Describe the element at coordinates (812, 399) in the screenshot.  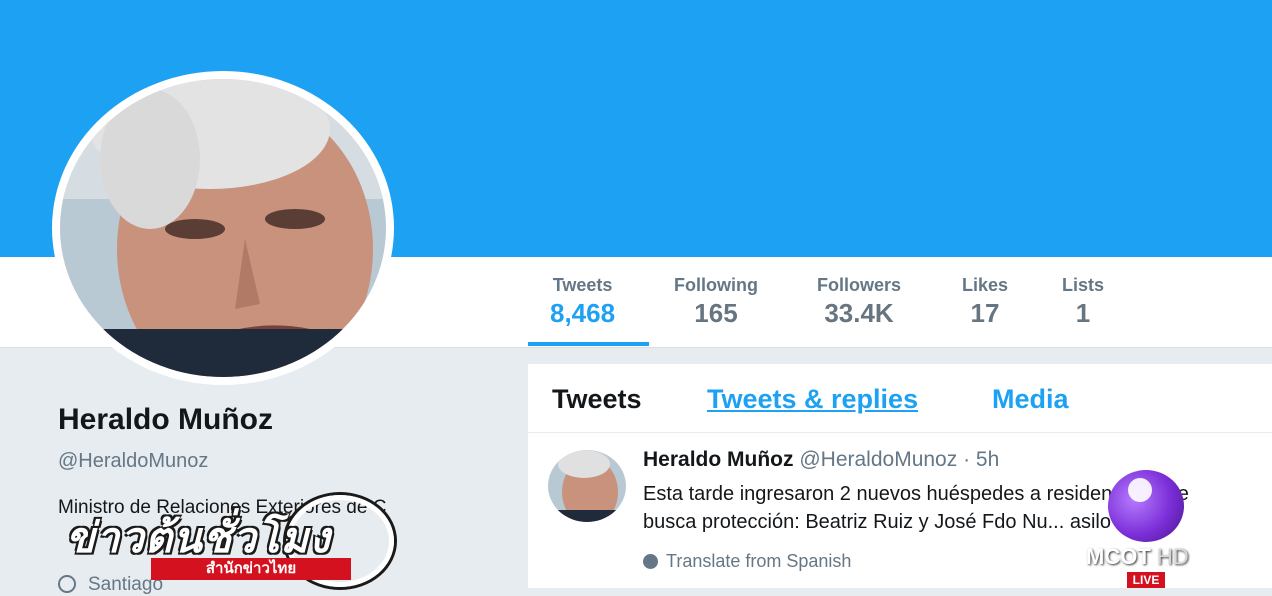
I see `tab-tweets-replies: Tweets & replies` at that location.